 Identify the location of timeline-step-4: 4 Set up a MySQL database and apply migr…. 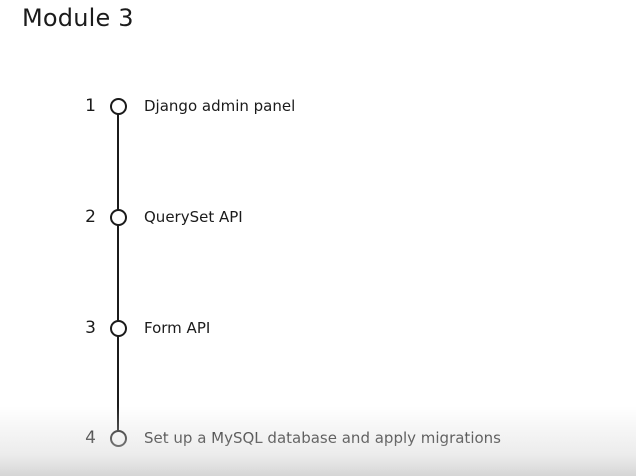
(318, 438).